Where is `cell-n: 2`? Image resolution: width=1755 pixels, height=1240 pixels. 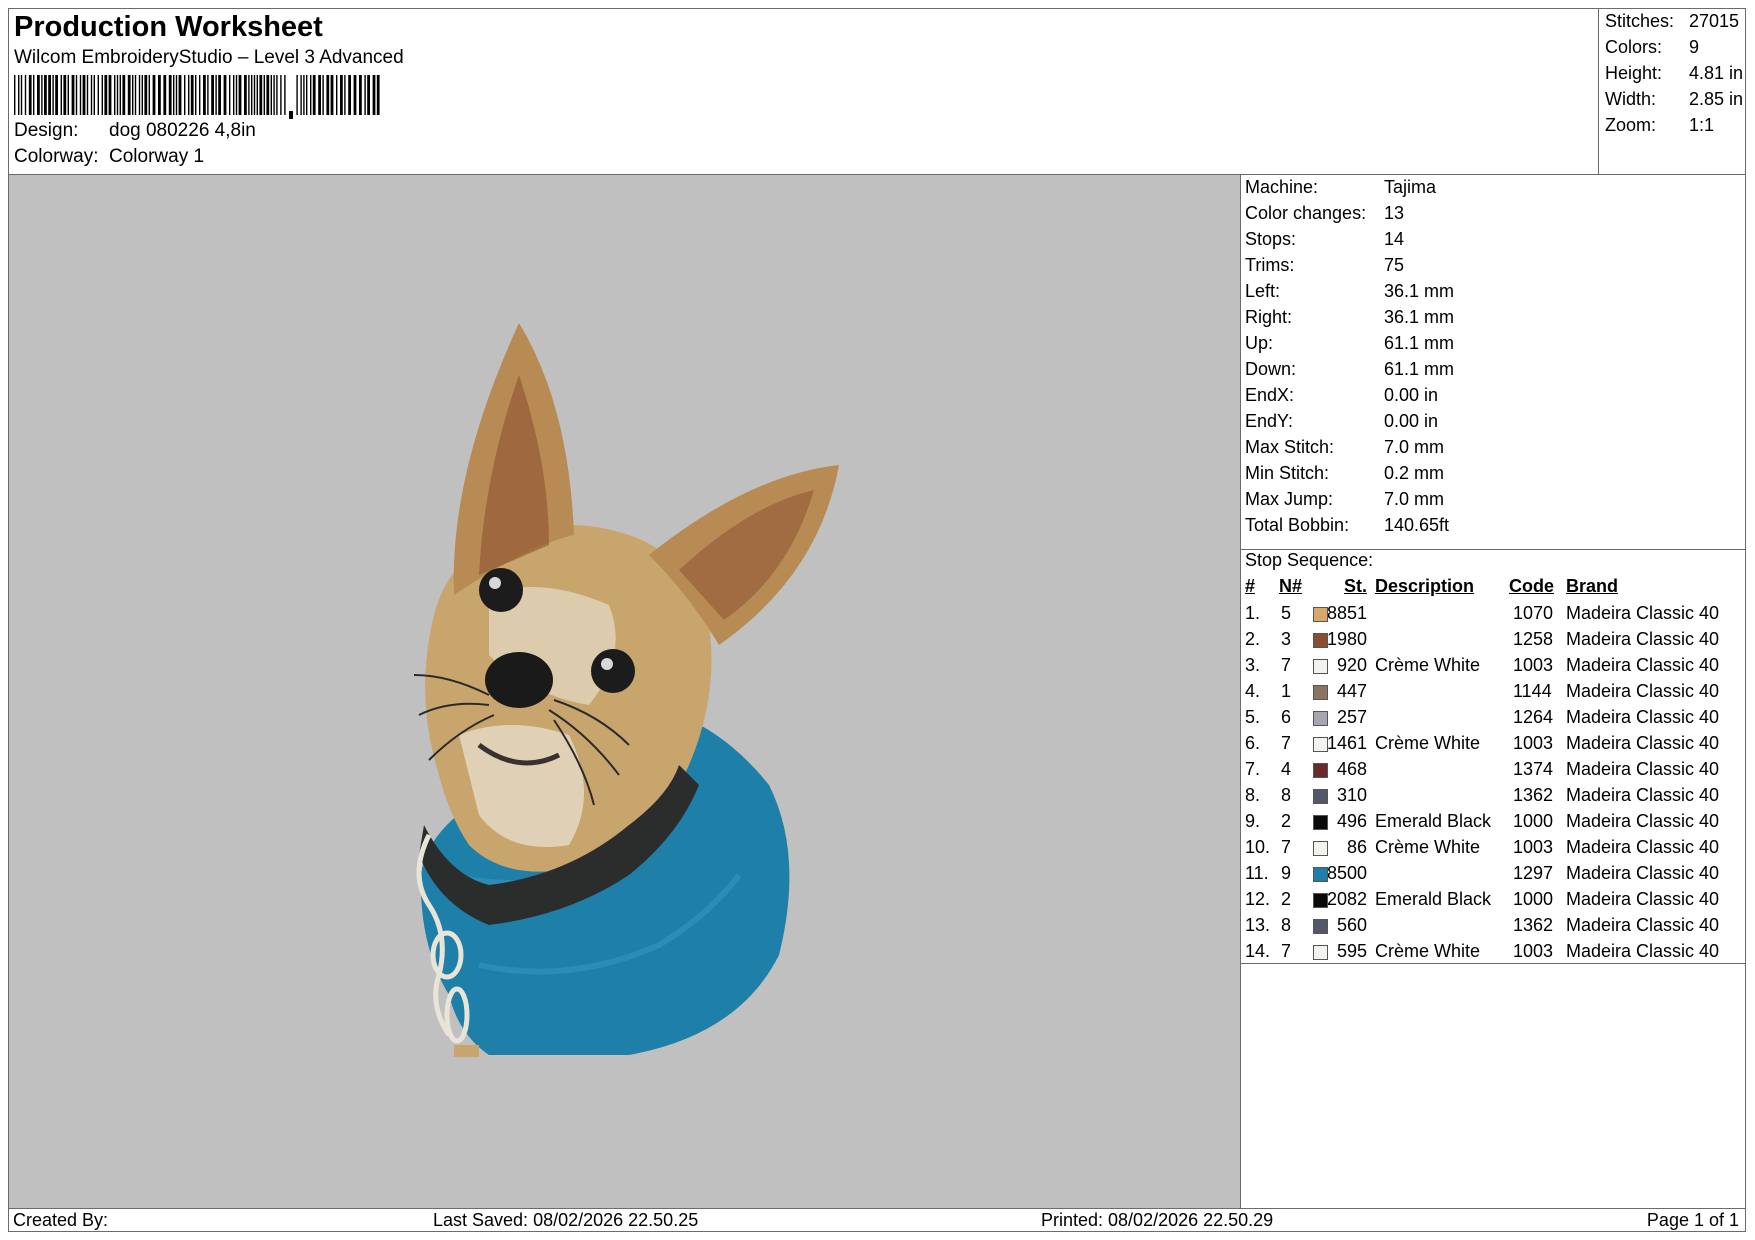 cell-n: 2 is located at coordinates (1286, 899).